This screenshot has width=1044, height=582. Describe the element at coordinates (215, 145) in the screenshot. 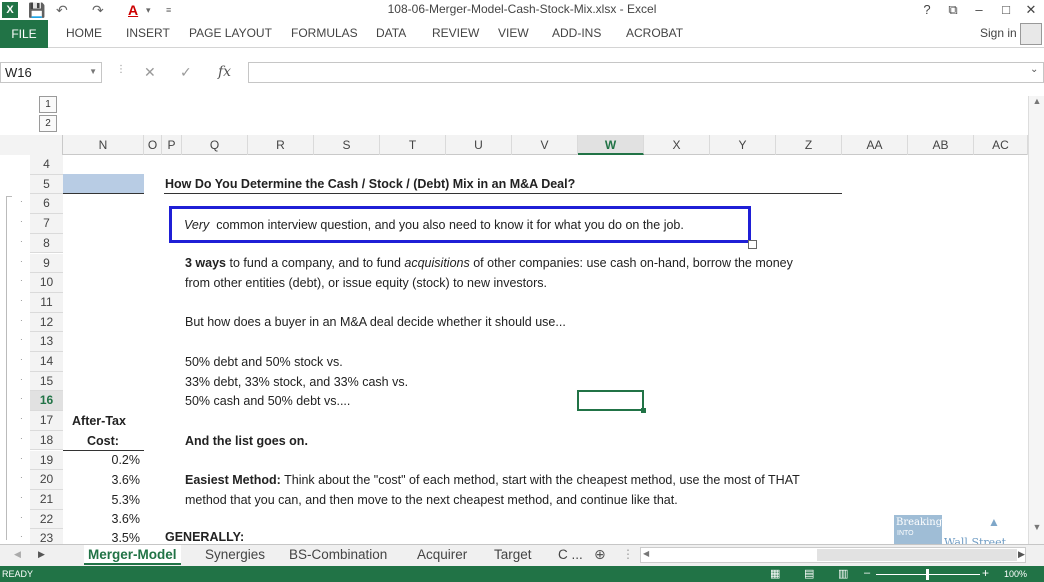

I see `column-header-q: Q` at that location.